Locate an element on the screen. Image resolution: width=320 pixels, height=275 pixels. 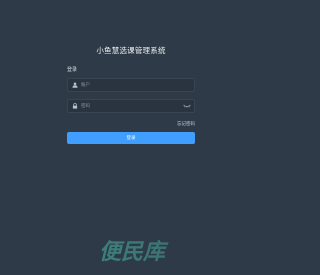
svg-text: 便民库 is located at coordinates (134, 252).